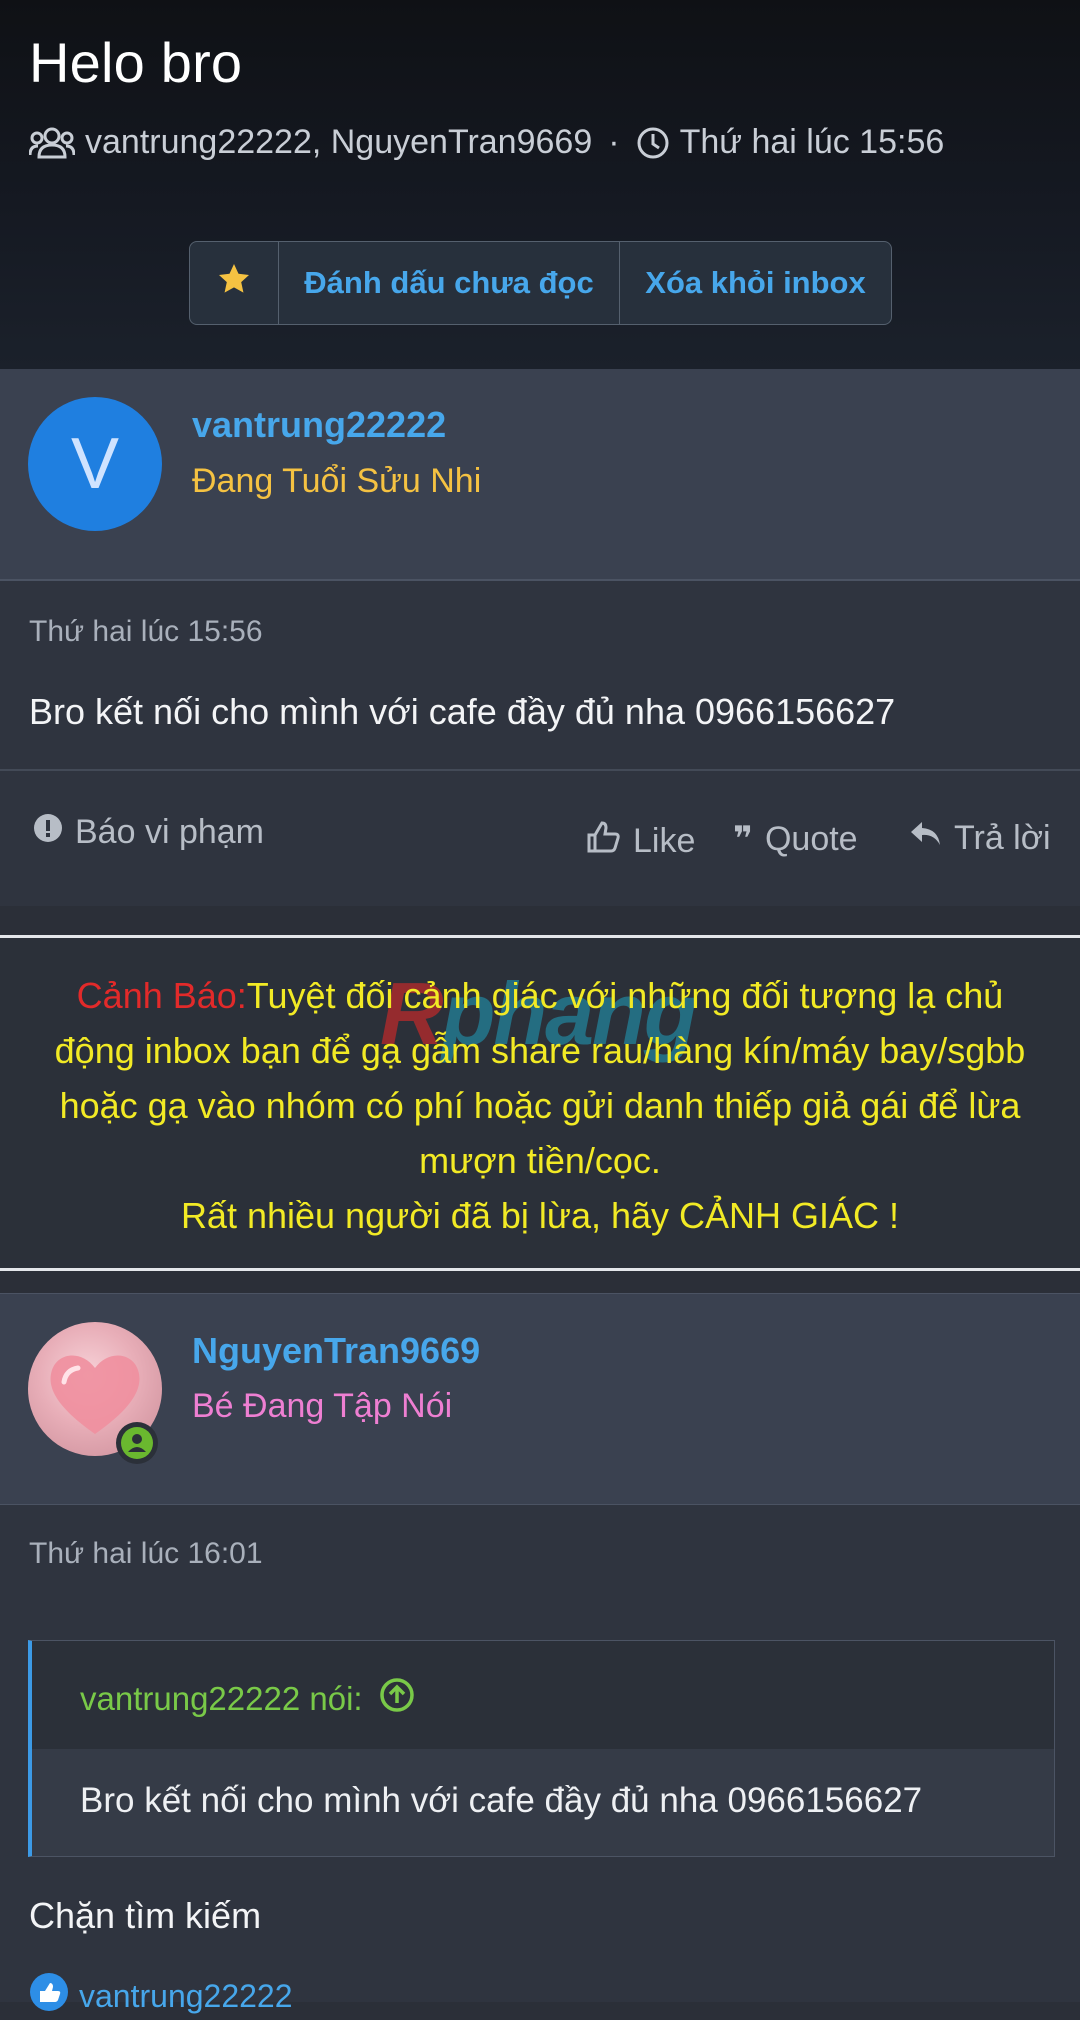  Describe the element at coordinates (540, 1399) in the screenshot. I see `post-author-header: NguyenTran9669 Bé Đang Tập Nói` at that location.